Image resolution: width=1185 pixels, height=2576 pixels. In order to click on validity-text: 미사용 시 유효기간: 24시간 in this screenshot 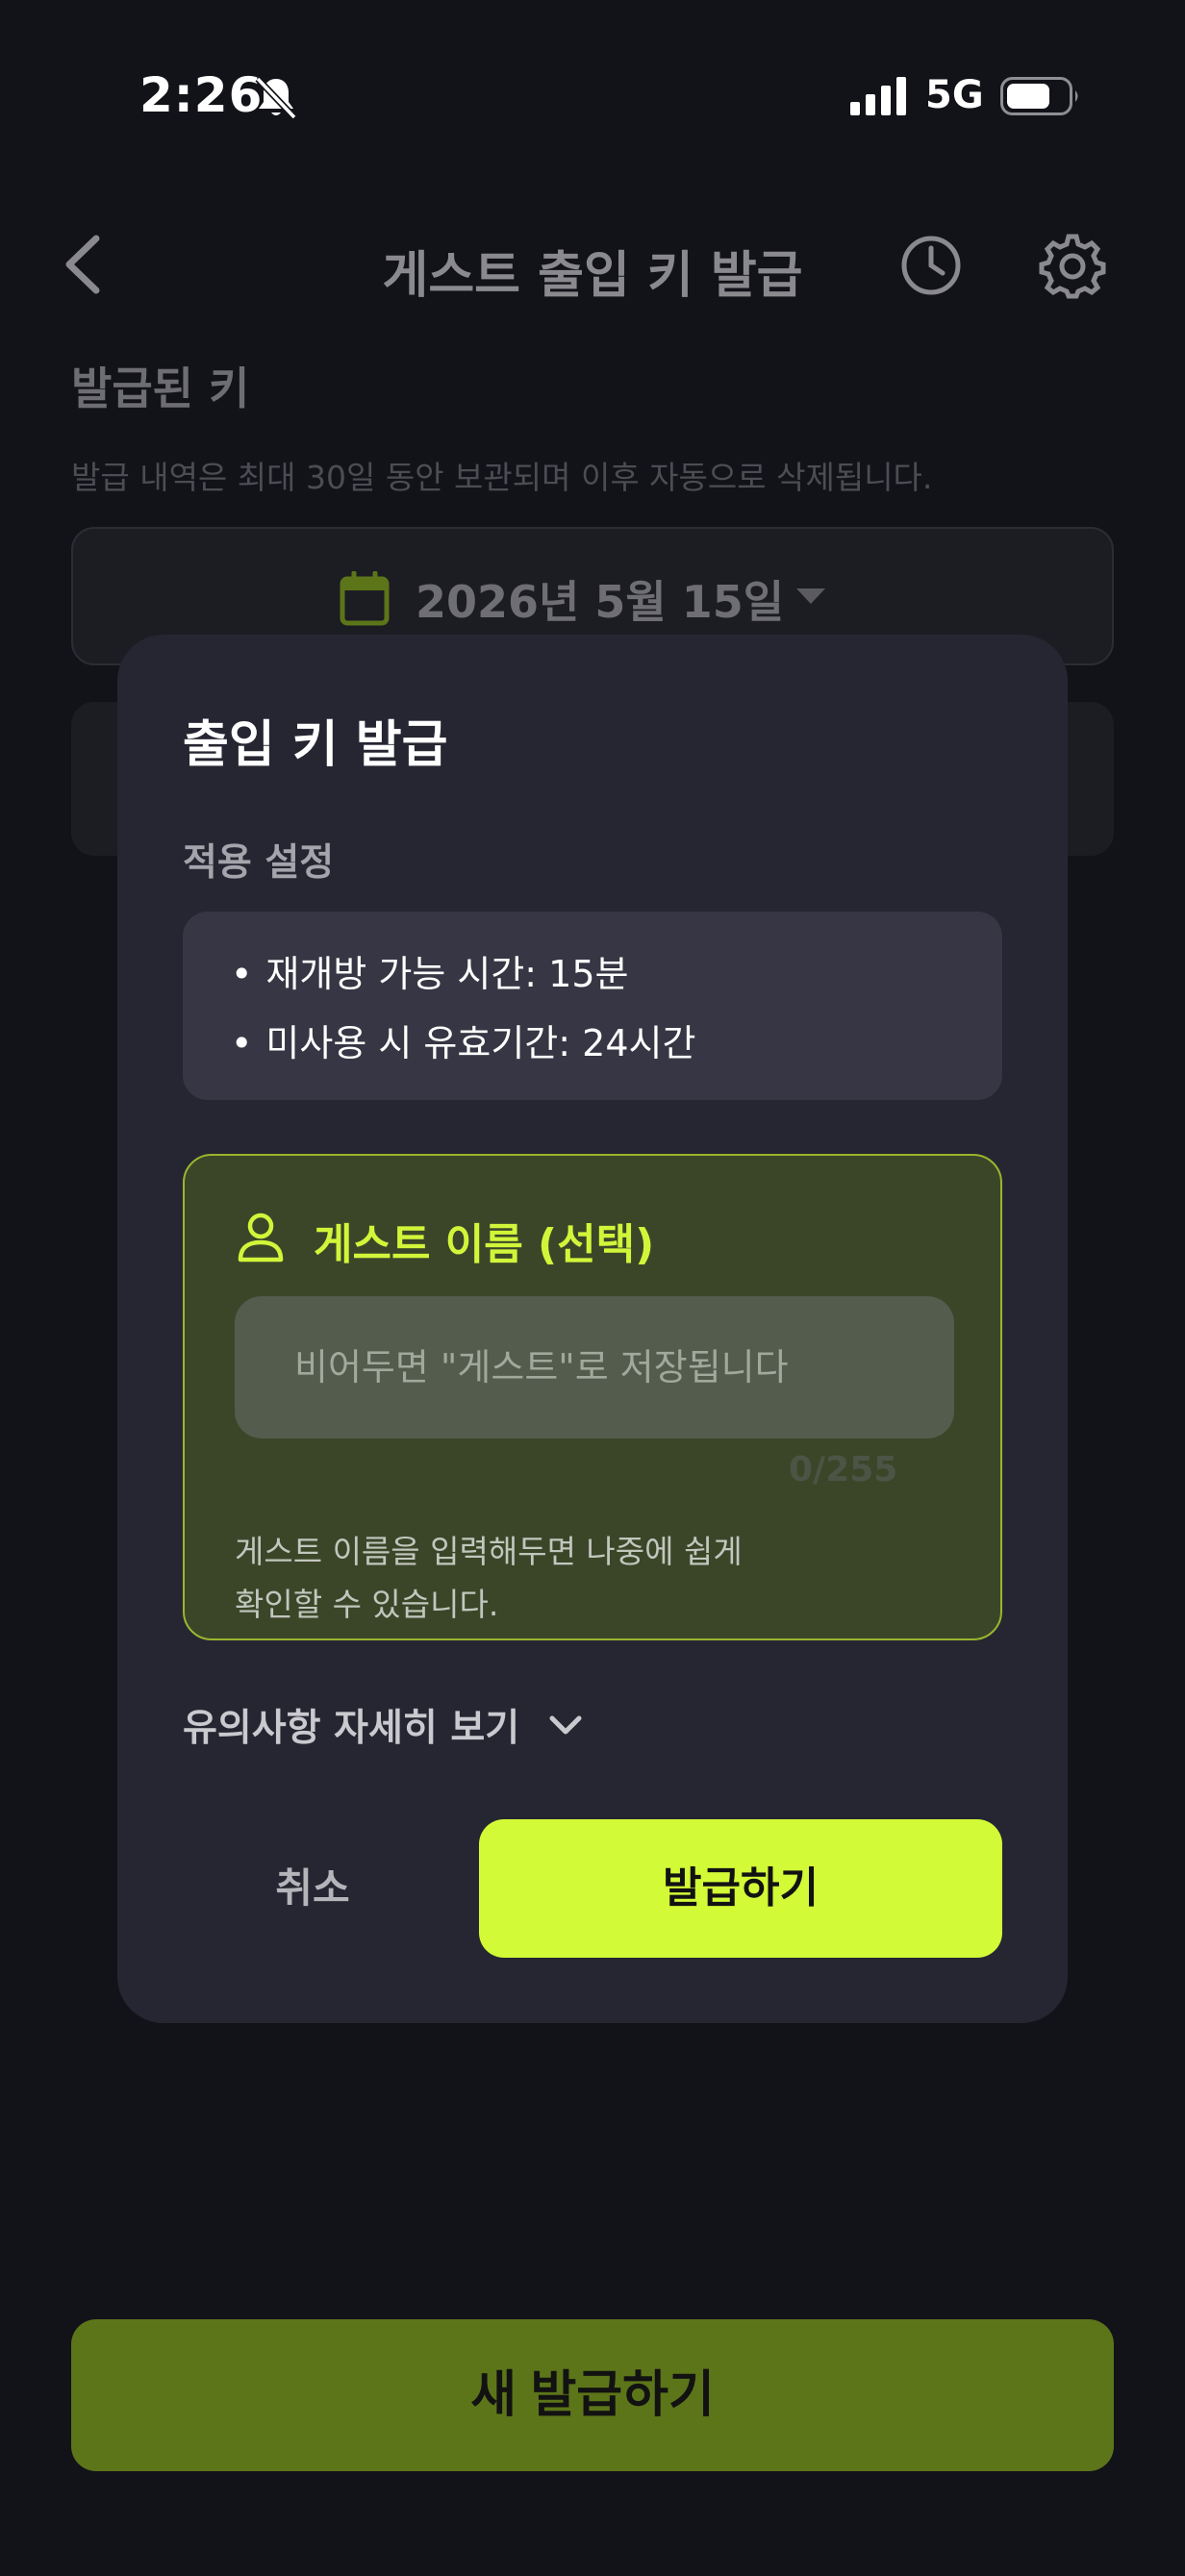, I will do `click(480, 1043)`.